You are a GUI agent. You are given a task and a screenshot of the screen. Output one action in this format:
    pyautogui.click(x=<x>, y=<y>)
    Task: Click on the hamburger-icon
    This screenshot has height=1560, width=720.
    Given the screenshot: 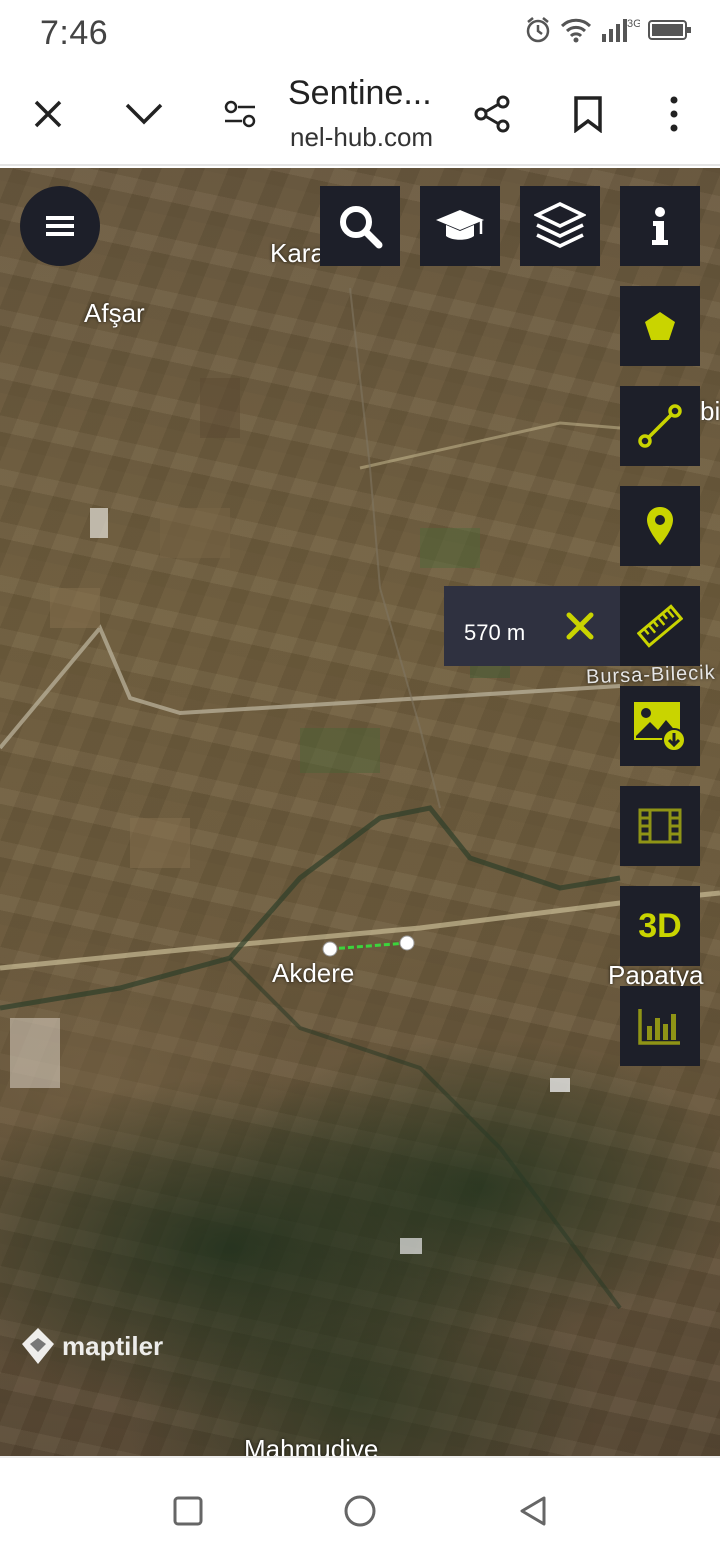 What is the action you would take?
    pyautogui.click(x=60, y=226)
    